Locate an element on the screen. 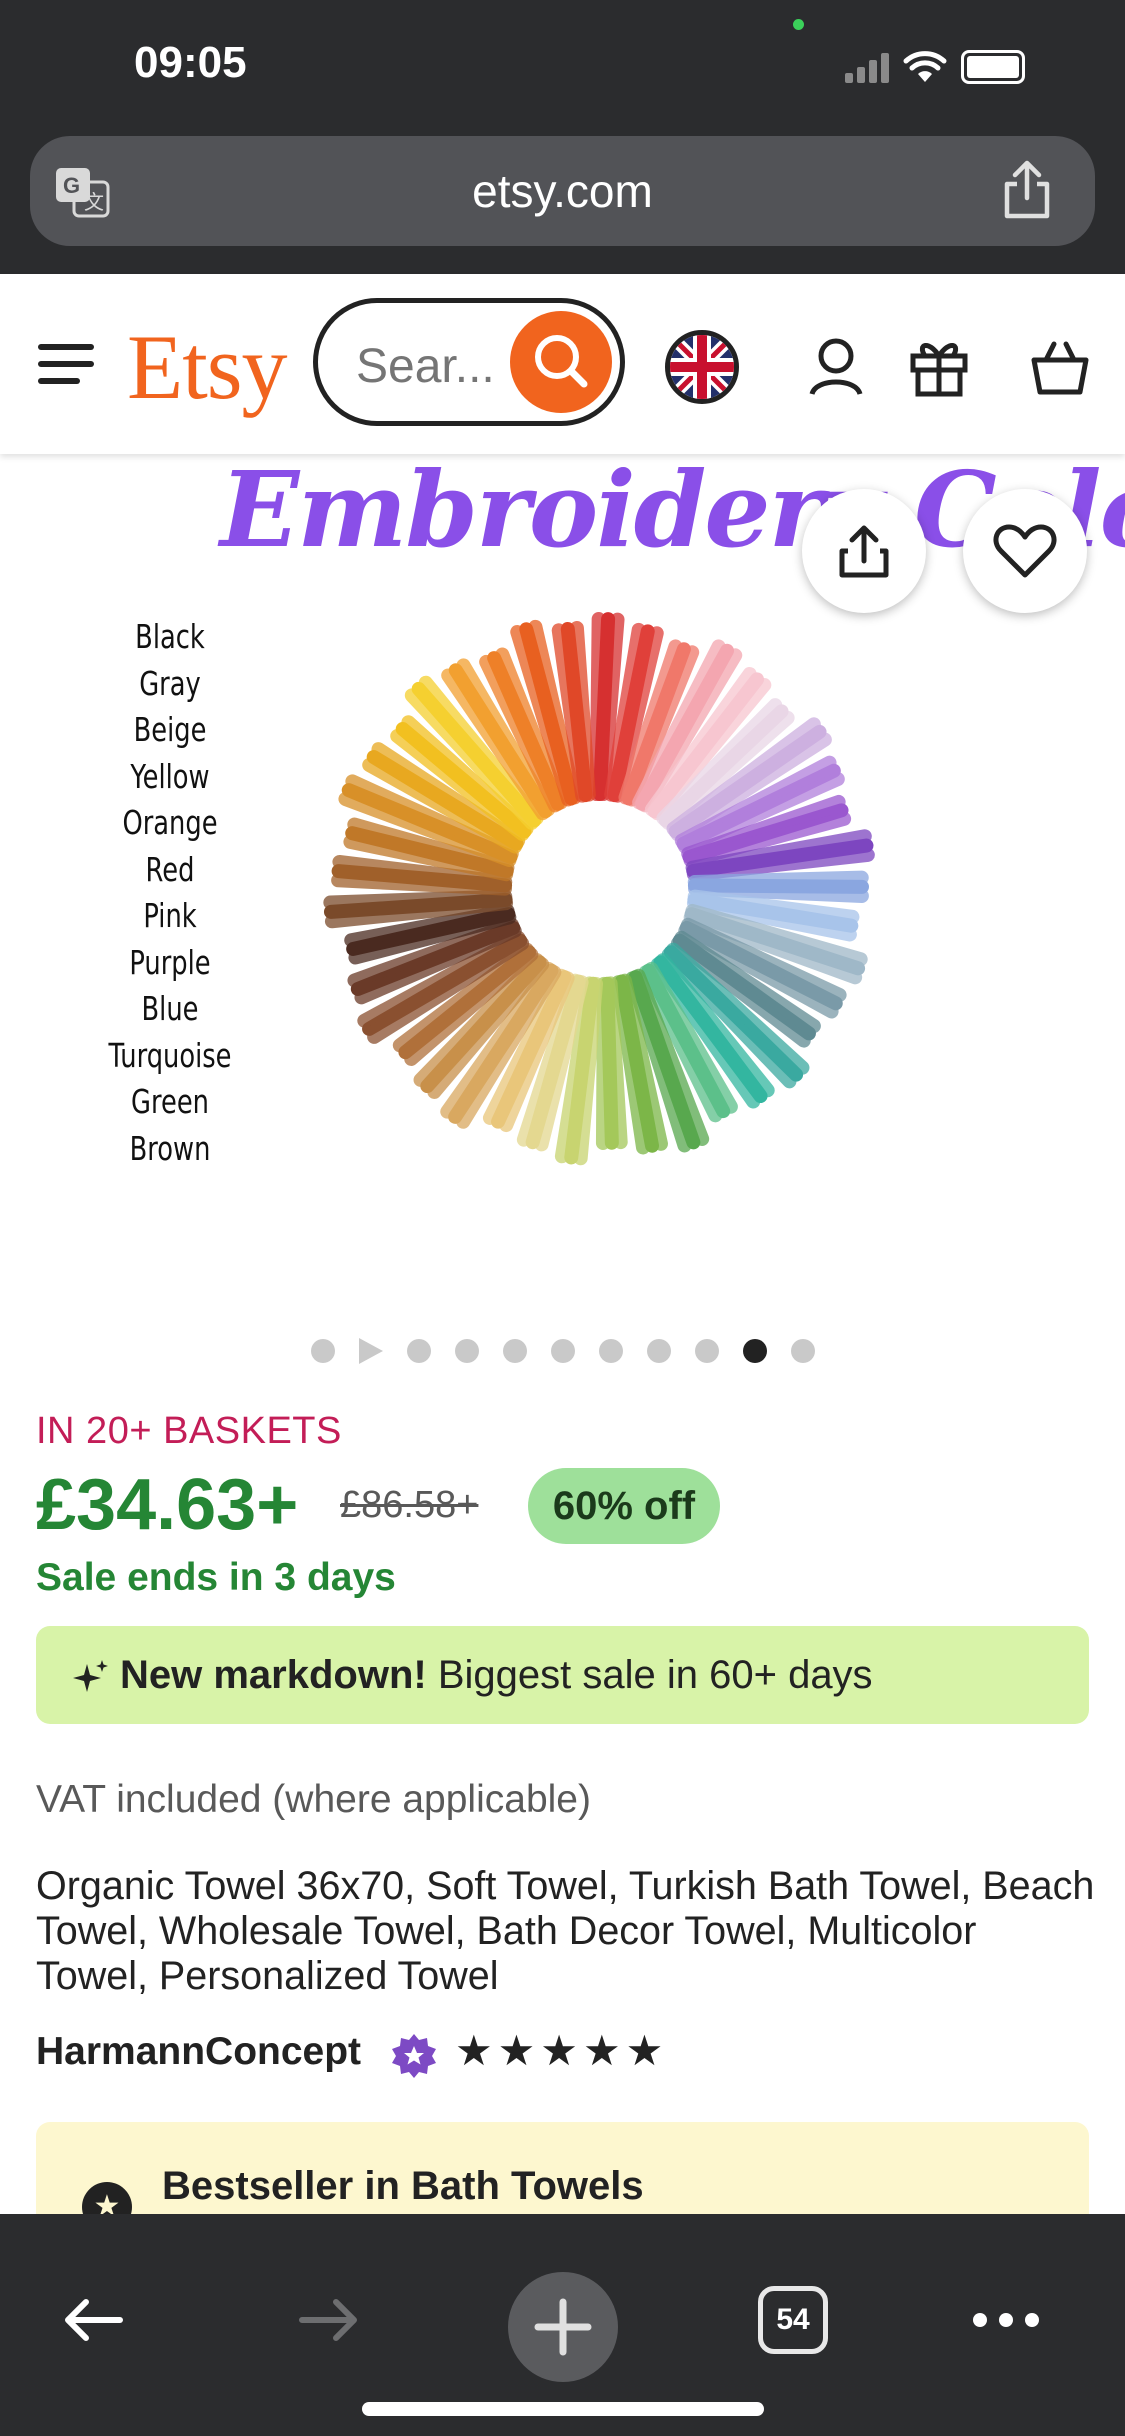 This screenshot has height=2436, width=1125. plus-icon is located at coordinates (563, 2327).